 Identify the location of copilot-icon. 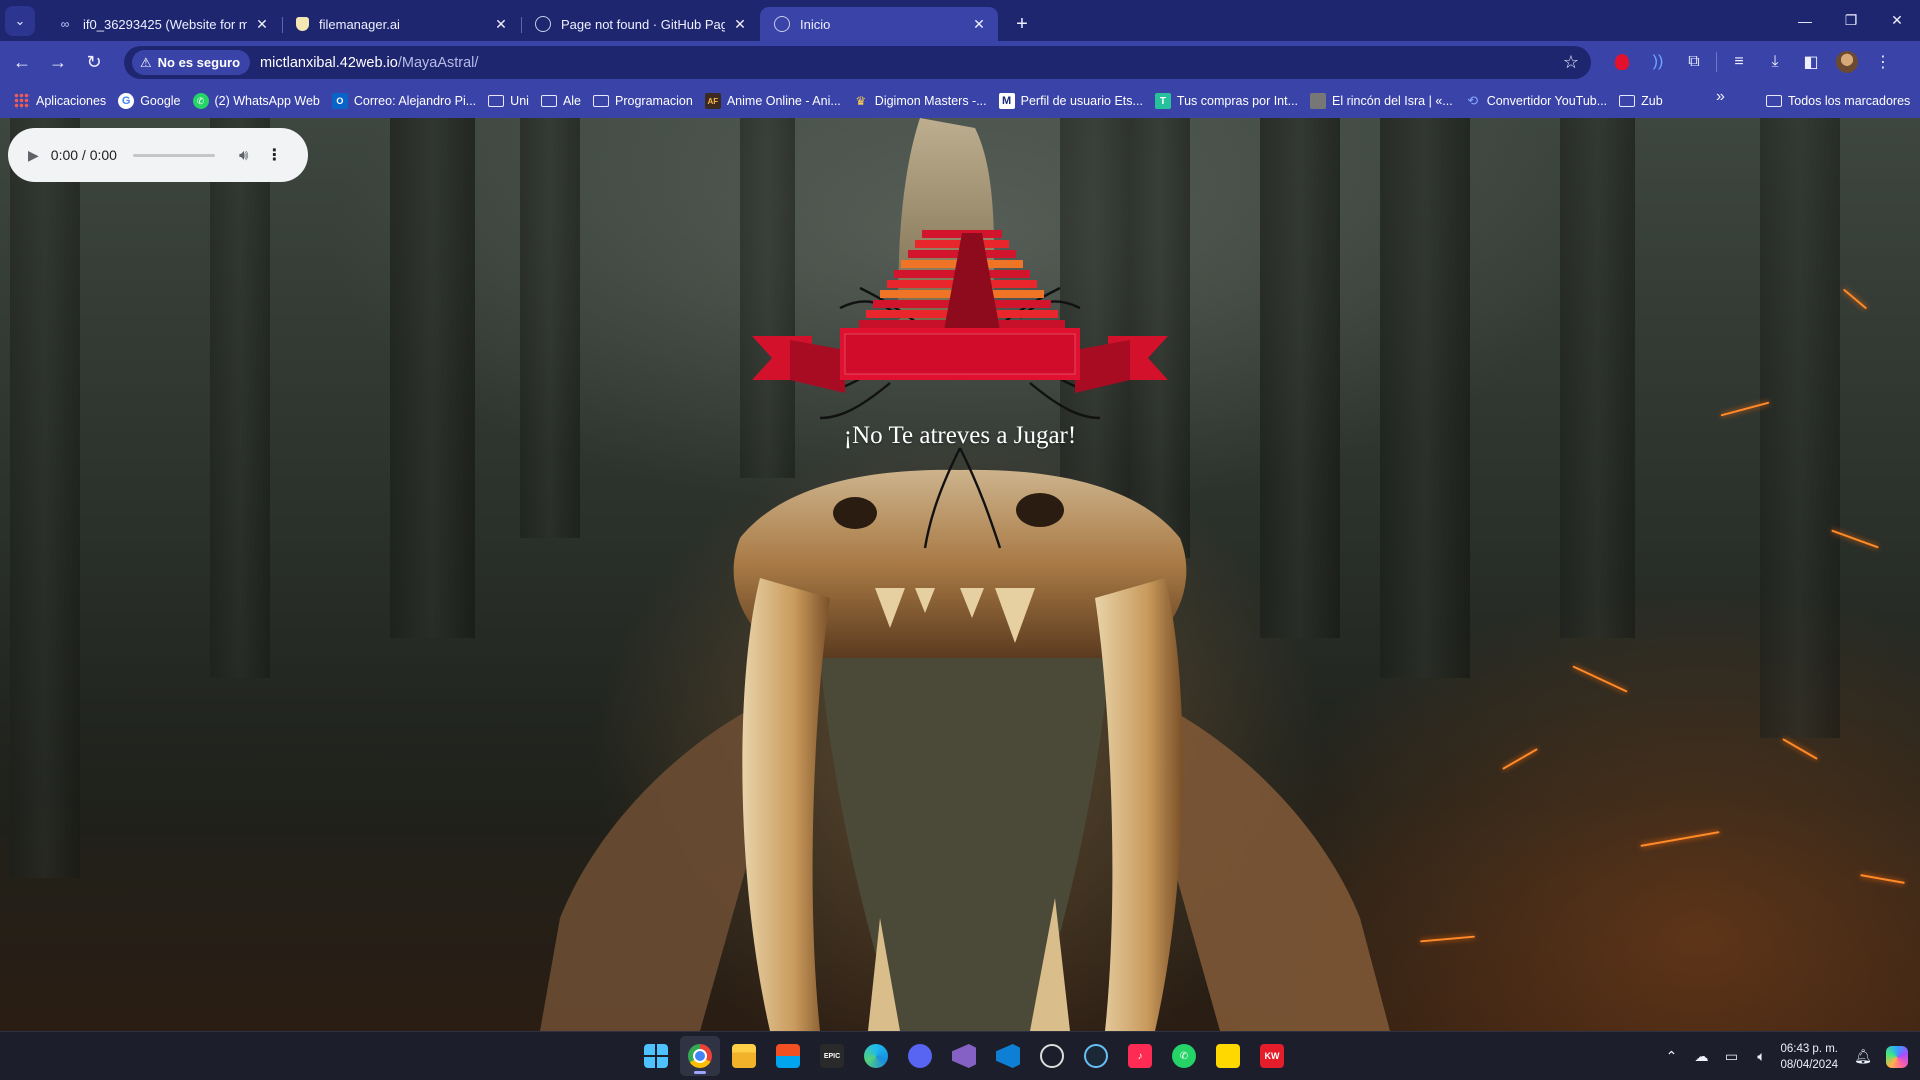
(1897, 1056).